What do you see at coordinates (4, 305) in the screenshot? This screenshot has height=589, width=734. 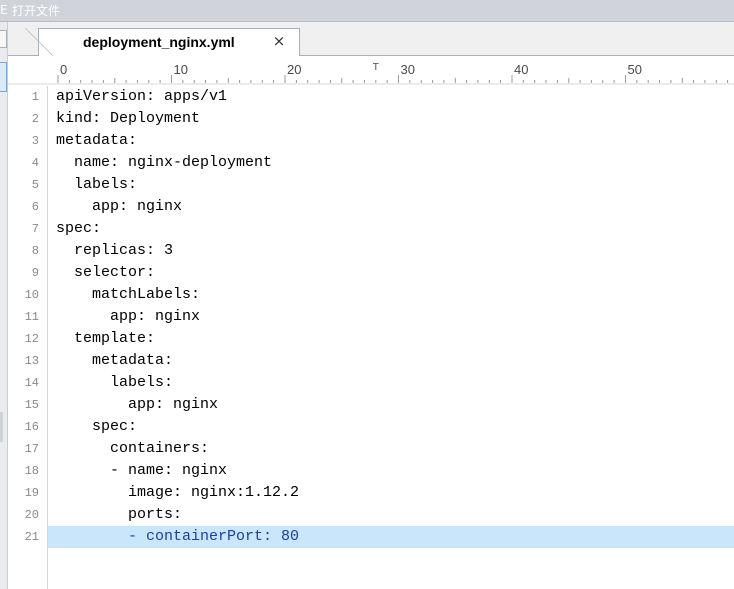 I see `left-panel-edge` at bounding box center [4, 305].